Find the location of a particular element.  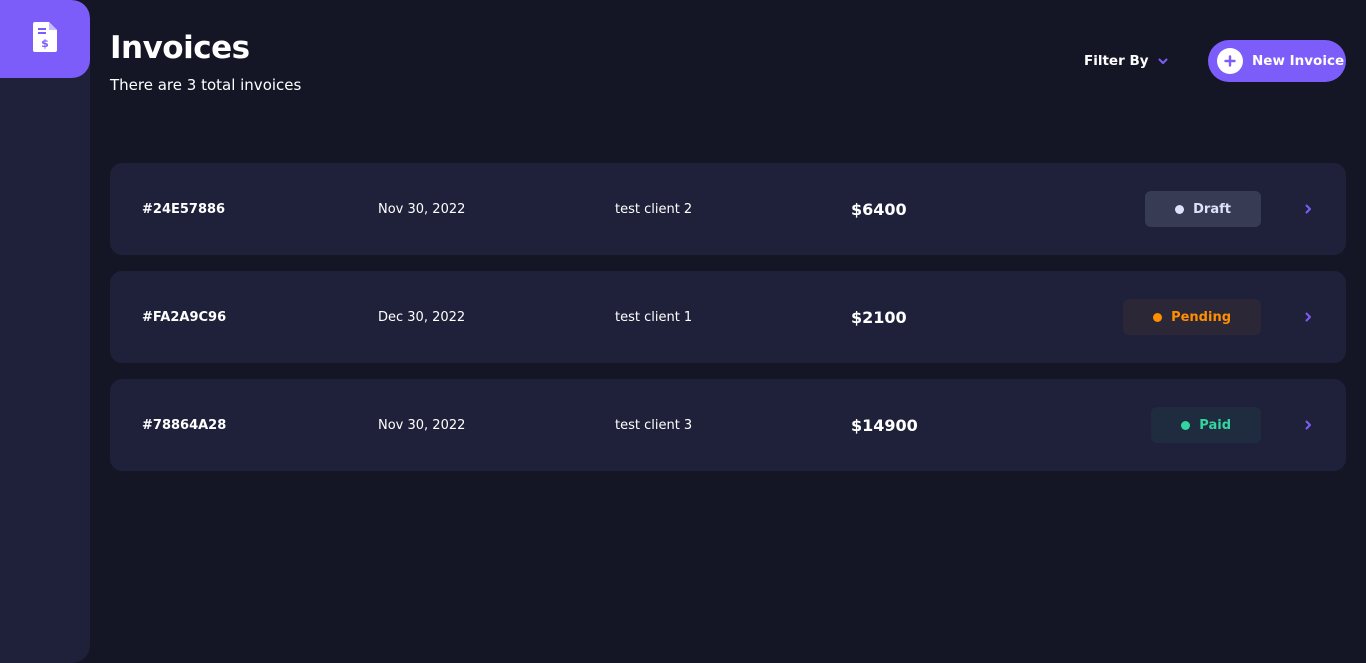

new-invoice-button: New Invoice is located at coordinates (1277, 61).